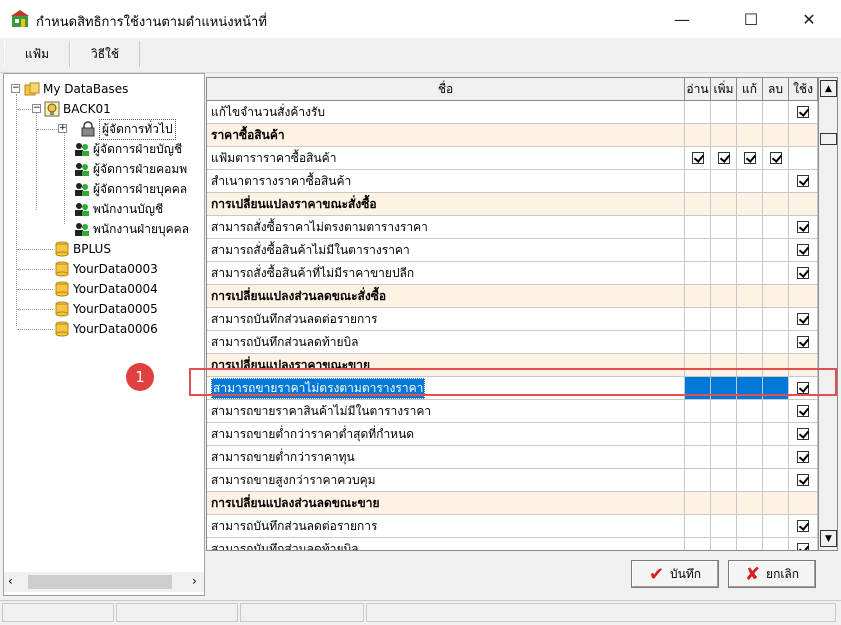 The width and height of the screenshot is (841, 625). Describe the element at coordinates (77, 109) in the screenshot. I see `tree-node-back01: BACK01` at that location.